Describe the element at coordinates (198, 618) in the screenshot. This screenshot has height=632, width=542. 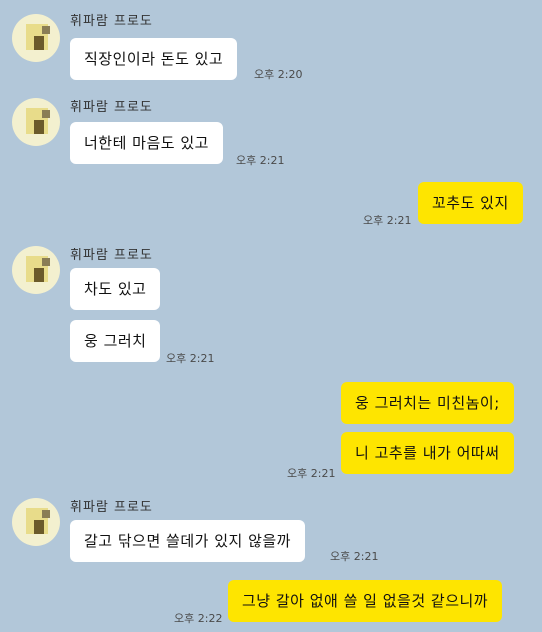
I see `message-time: 오후 2:22` at that location.